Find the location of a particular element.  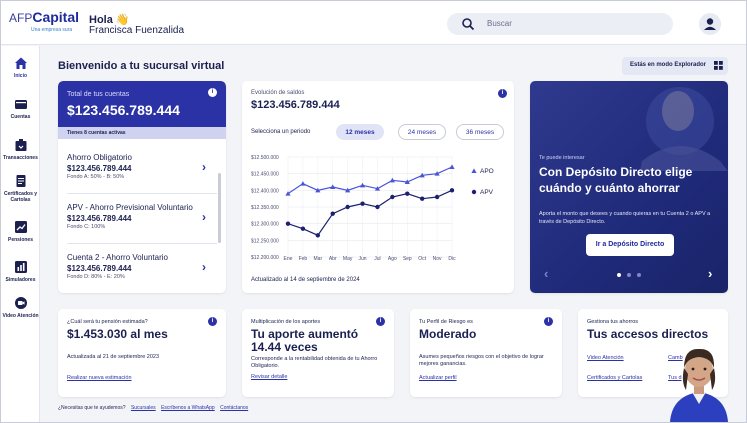

user-menu-button is located at coordinates (710, 24).